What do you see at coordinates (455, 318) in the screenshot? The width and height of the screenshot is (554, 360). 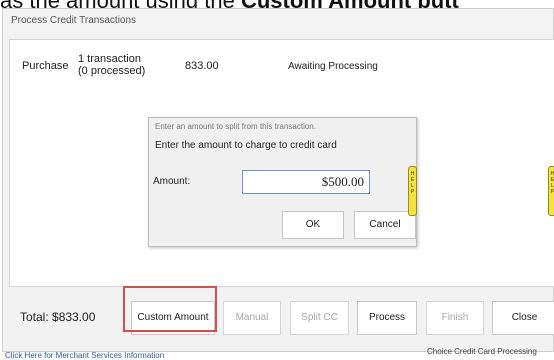 I see `finish-button: Finish` at bounding box center [455, 318].